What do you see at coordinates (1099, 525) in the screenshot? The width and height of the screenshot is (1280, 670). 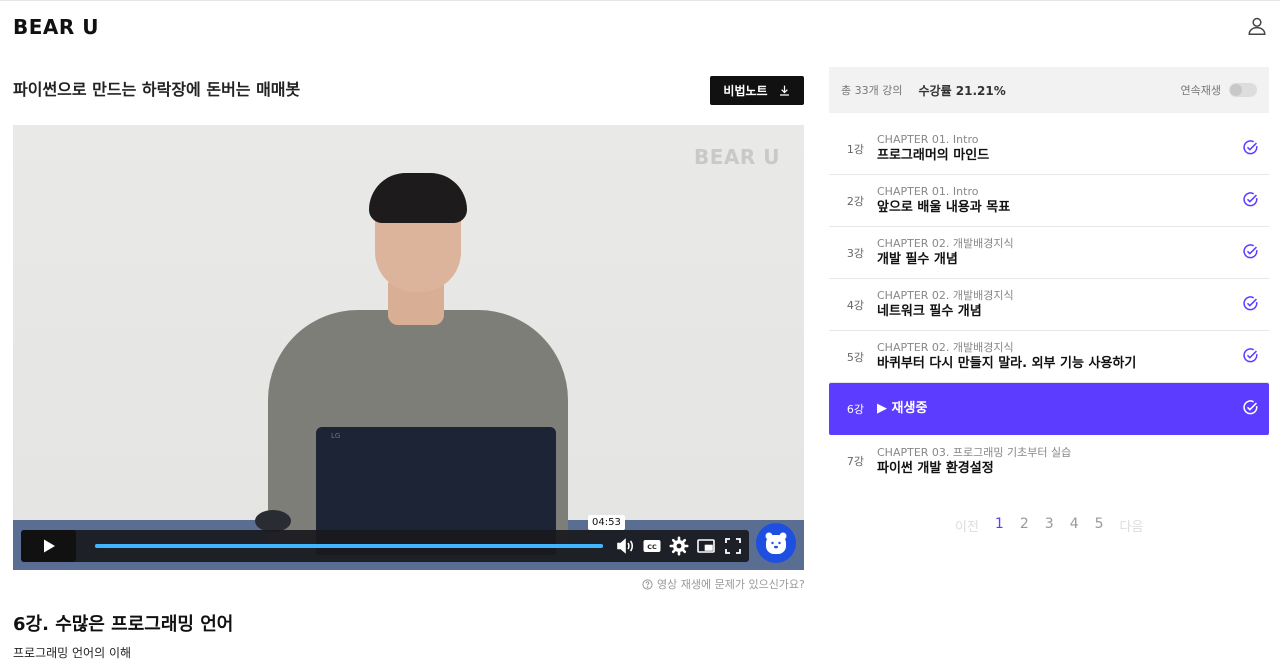 I see `pager-page-5: 5` at bounding box center [1099, 525].